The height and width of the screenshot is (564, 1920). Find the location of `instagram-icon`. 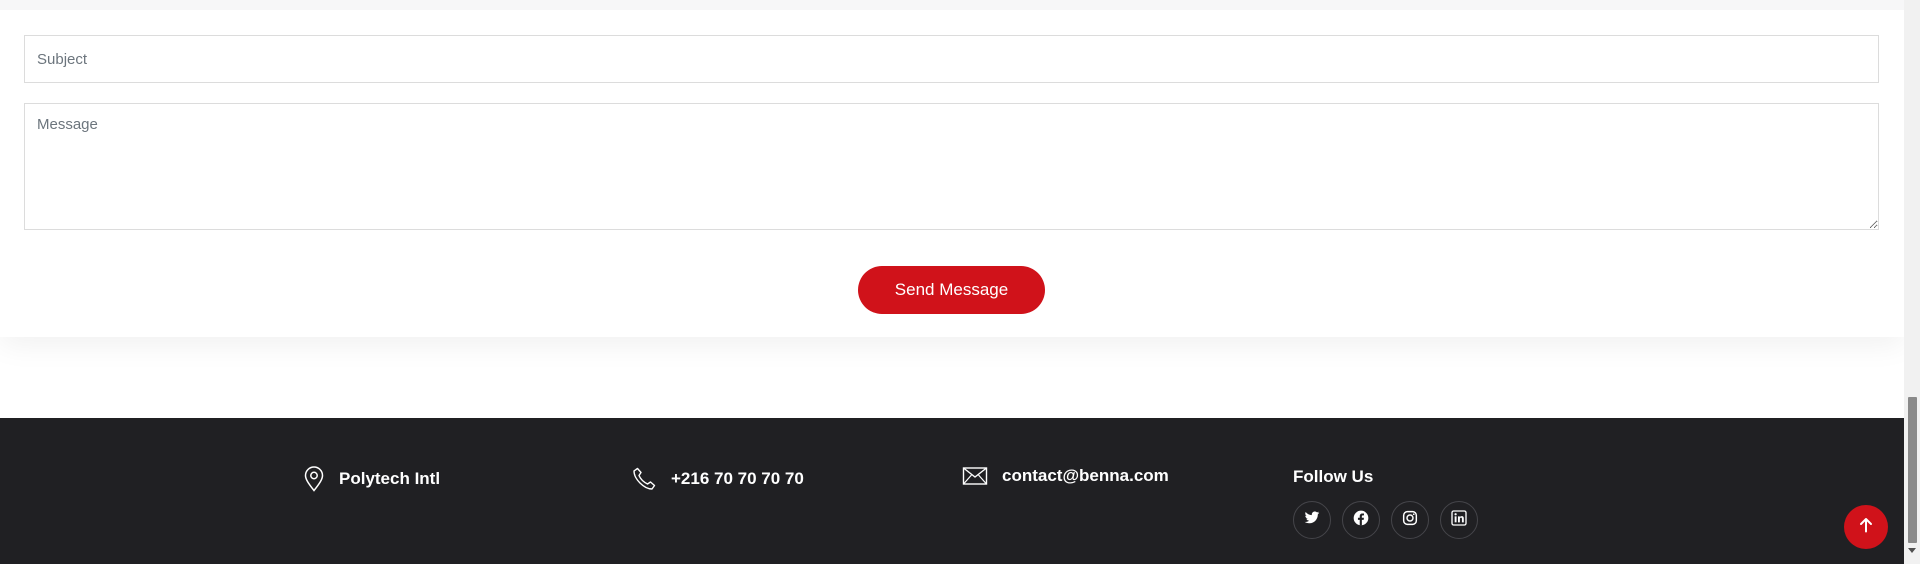

instagram-icon is located at coordinates (1410, 520).